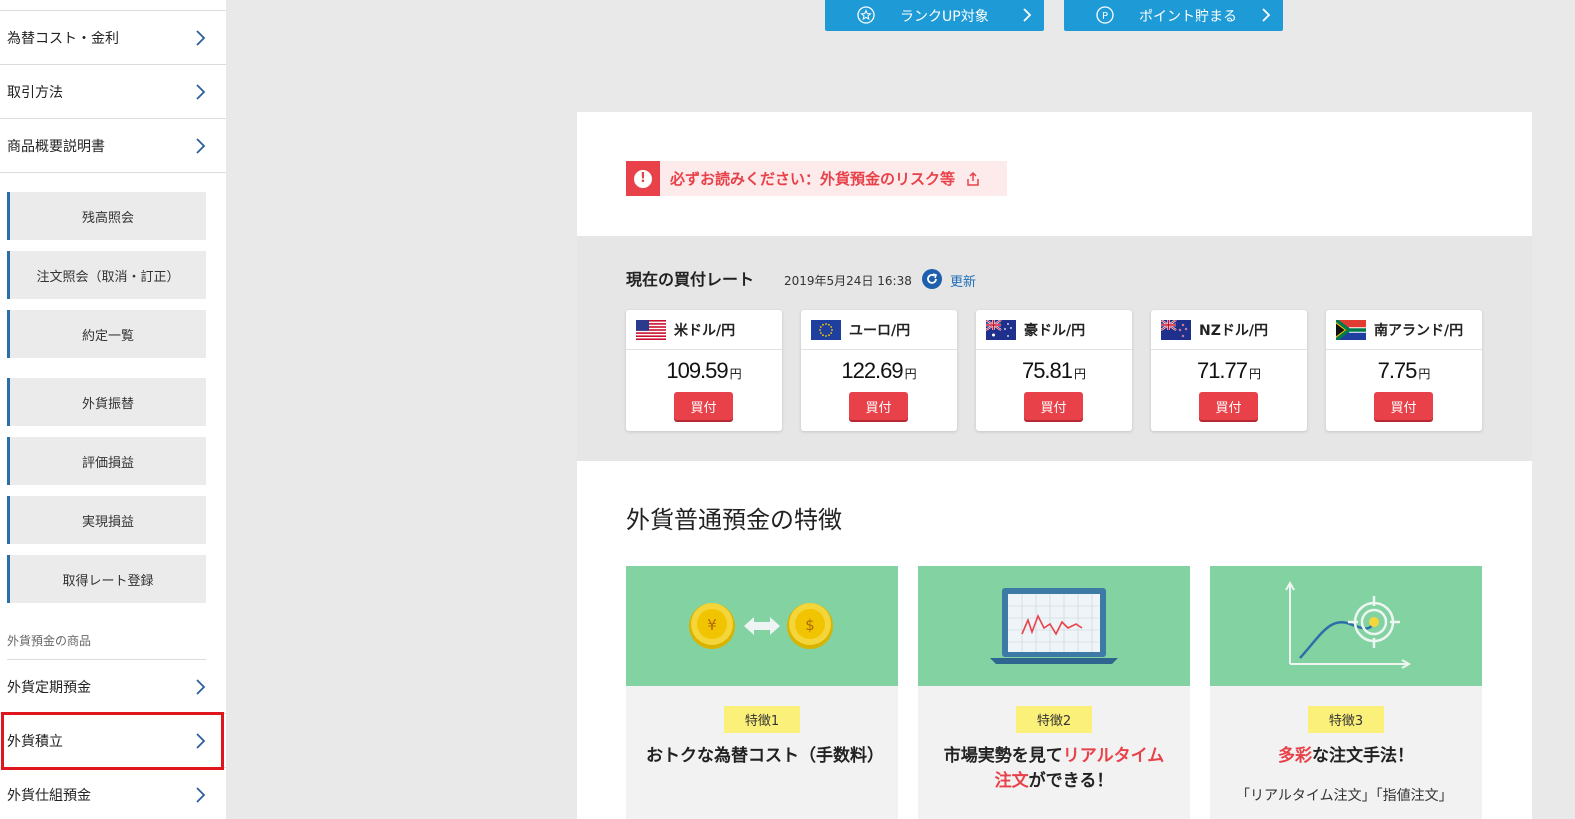 This screenshot has height=819, width=1575. Describe the element at coordinates (106, 520) in the screenshot. I see `realized-pl-button: 実現損益` at that location.